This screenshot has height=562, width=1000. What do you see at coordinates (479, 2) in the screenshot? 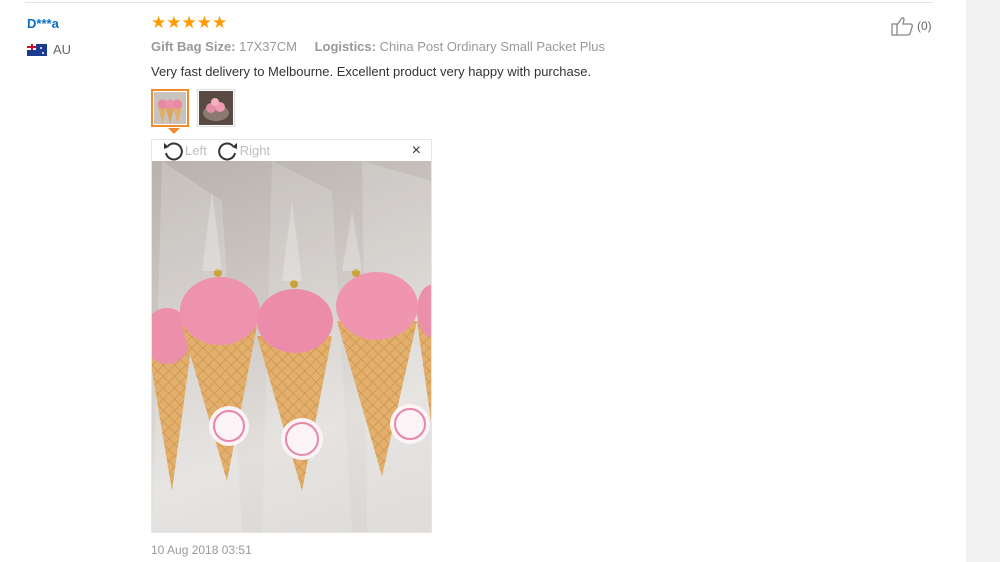
I see `divider` at bounding box center [479, 2].